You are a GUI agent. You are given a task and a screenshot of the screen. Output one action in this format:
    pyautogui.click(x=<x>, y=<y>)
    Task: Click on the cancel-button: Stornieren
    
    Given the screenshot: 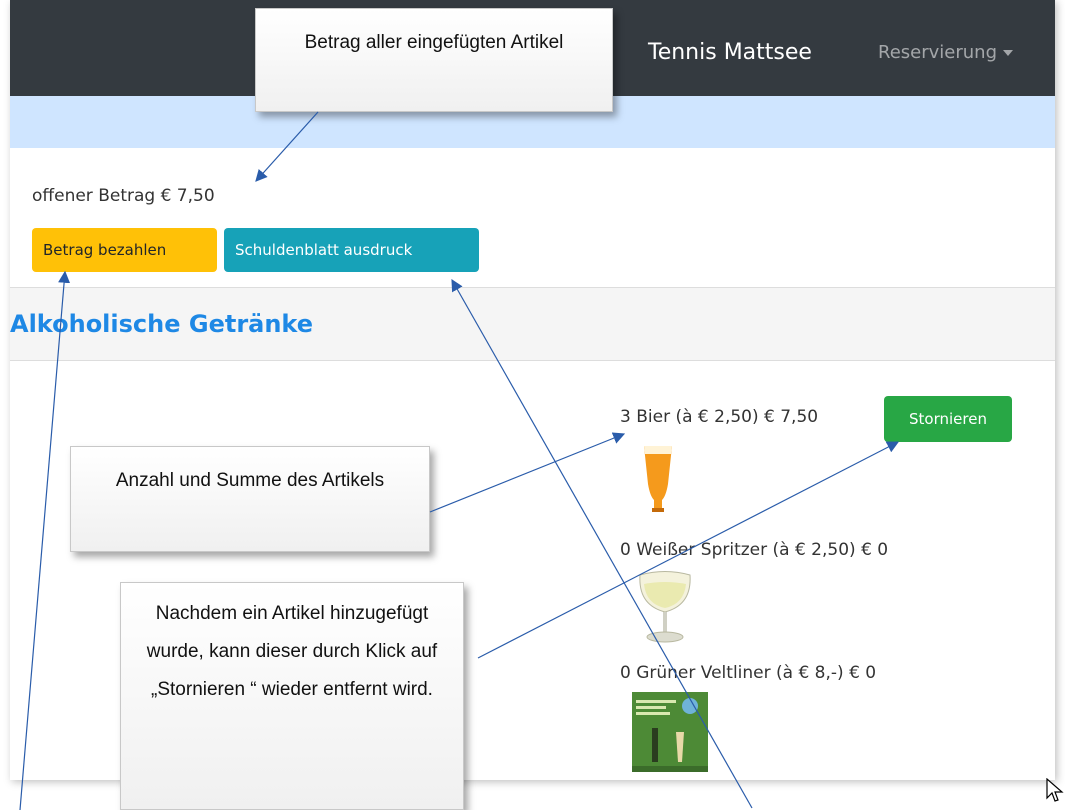 What is the action you would take?
    pyautogui.click(x=948, y=419)
    